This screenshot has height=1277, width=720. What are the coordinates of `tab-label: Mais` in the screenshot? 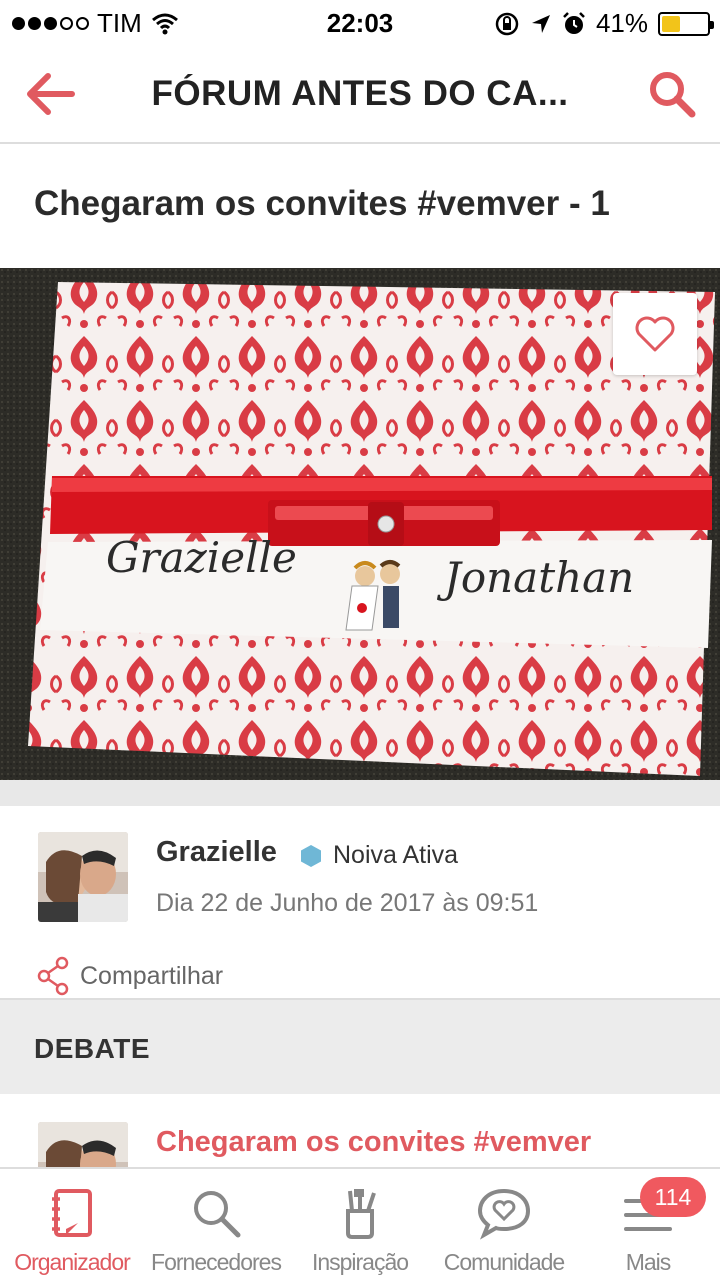 It's located at (648, 1262).